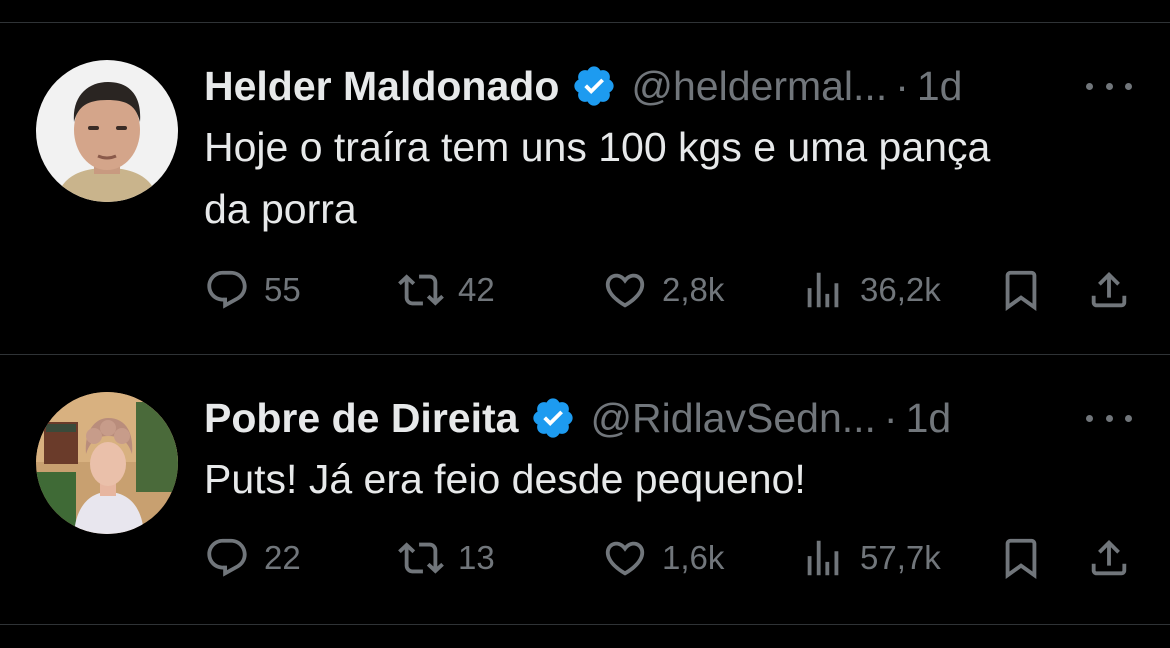 The height and width of the screenshot is (648, 1170). What do you see at coordinates (280, 209) in the screenshot?
I see `tweet-text-line: da porra` at bounding box center [280, 209].